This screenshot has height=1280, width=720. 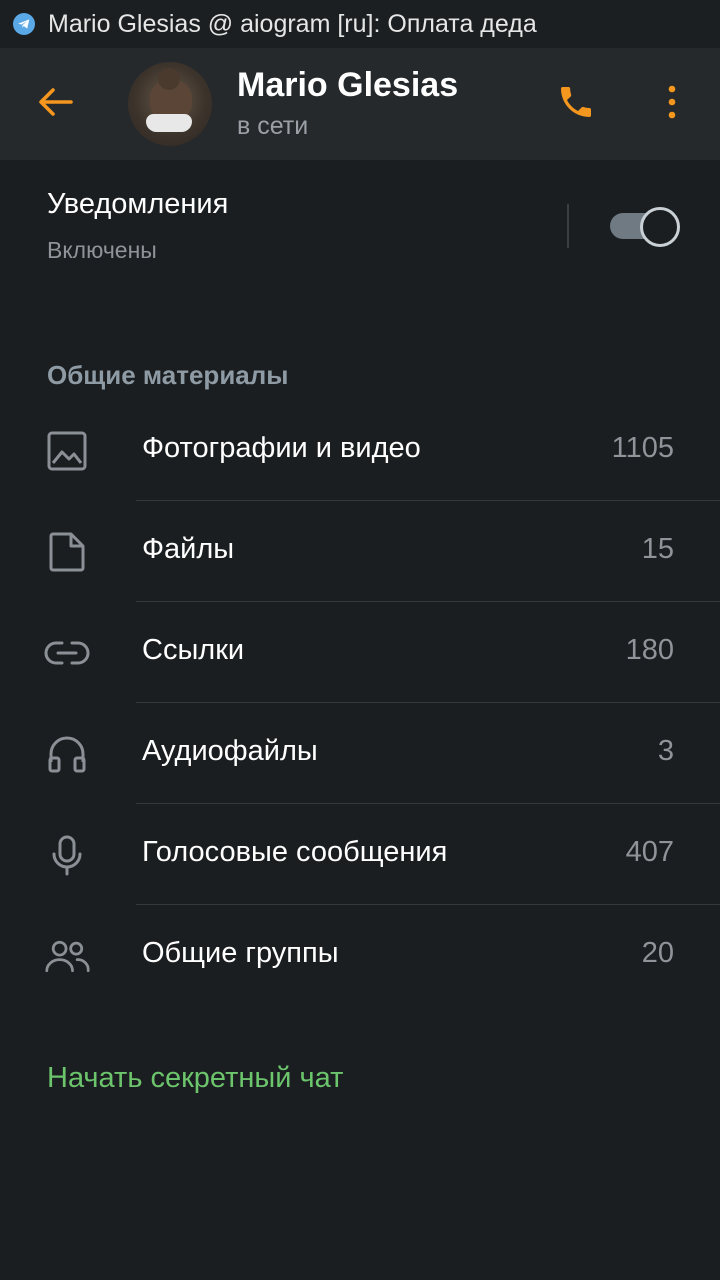 I want to click on telegram-icon, so click(x=24, y=24).